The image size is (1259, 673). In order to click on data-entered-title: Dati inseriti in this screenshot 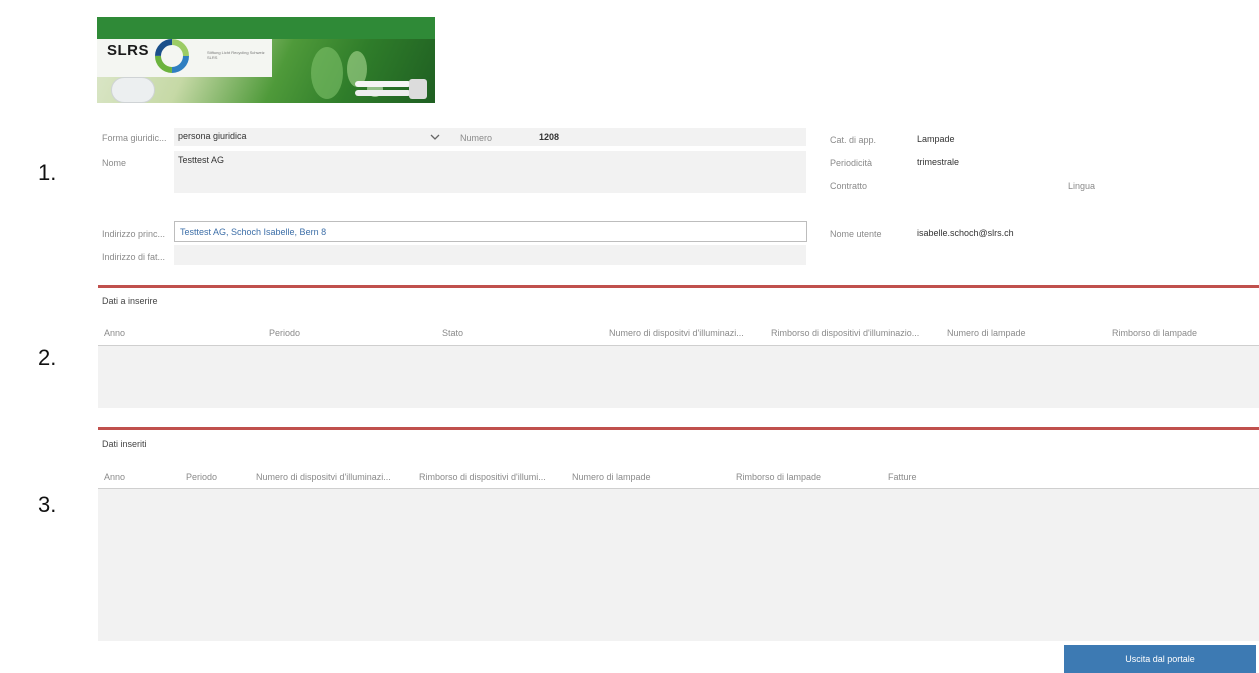, I will do `click(124, 444)`.